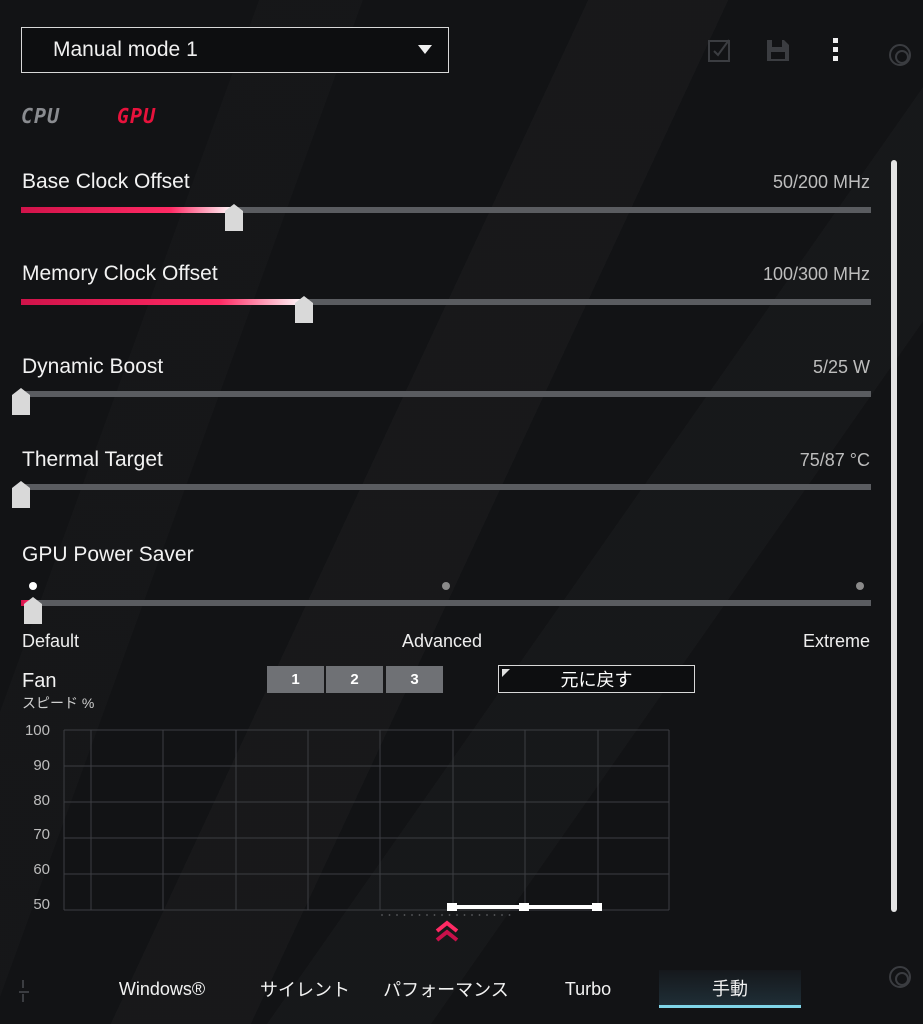 The height and width of the screenshot is (1024, 923). I want to click on tab-gpu: GPU, so click(136, 116).